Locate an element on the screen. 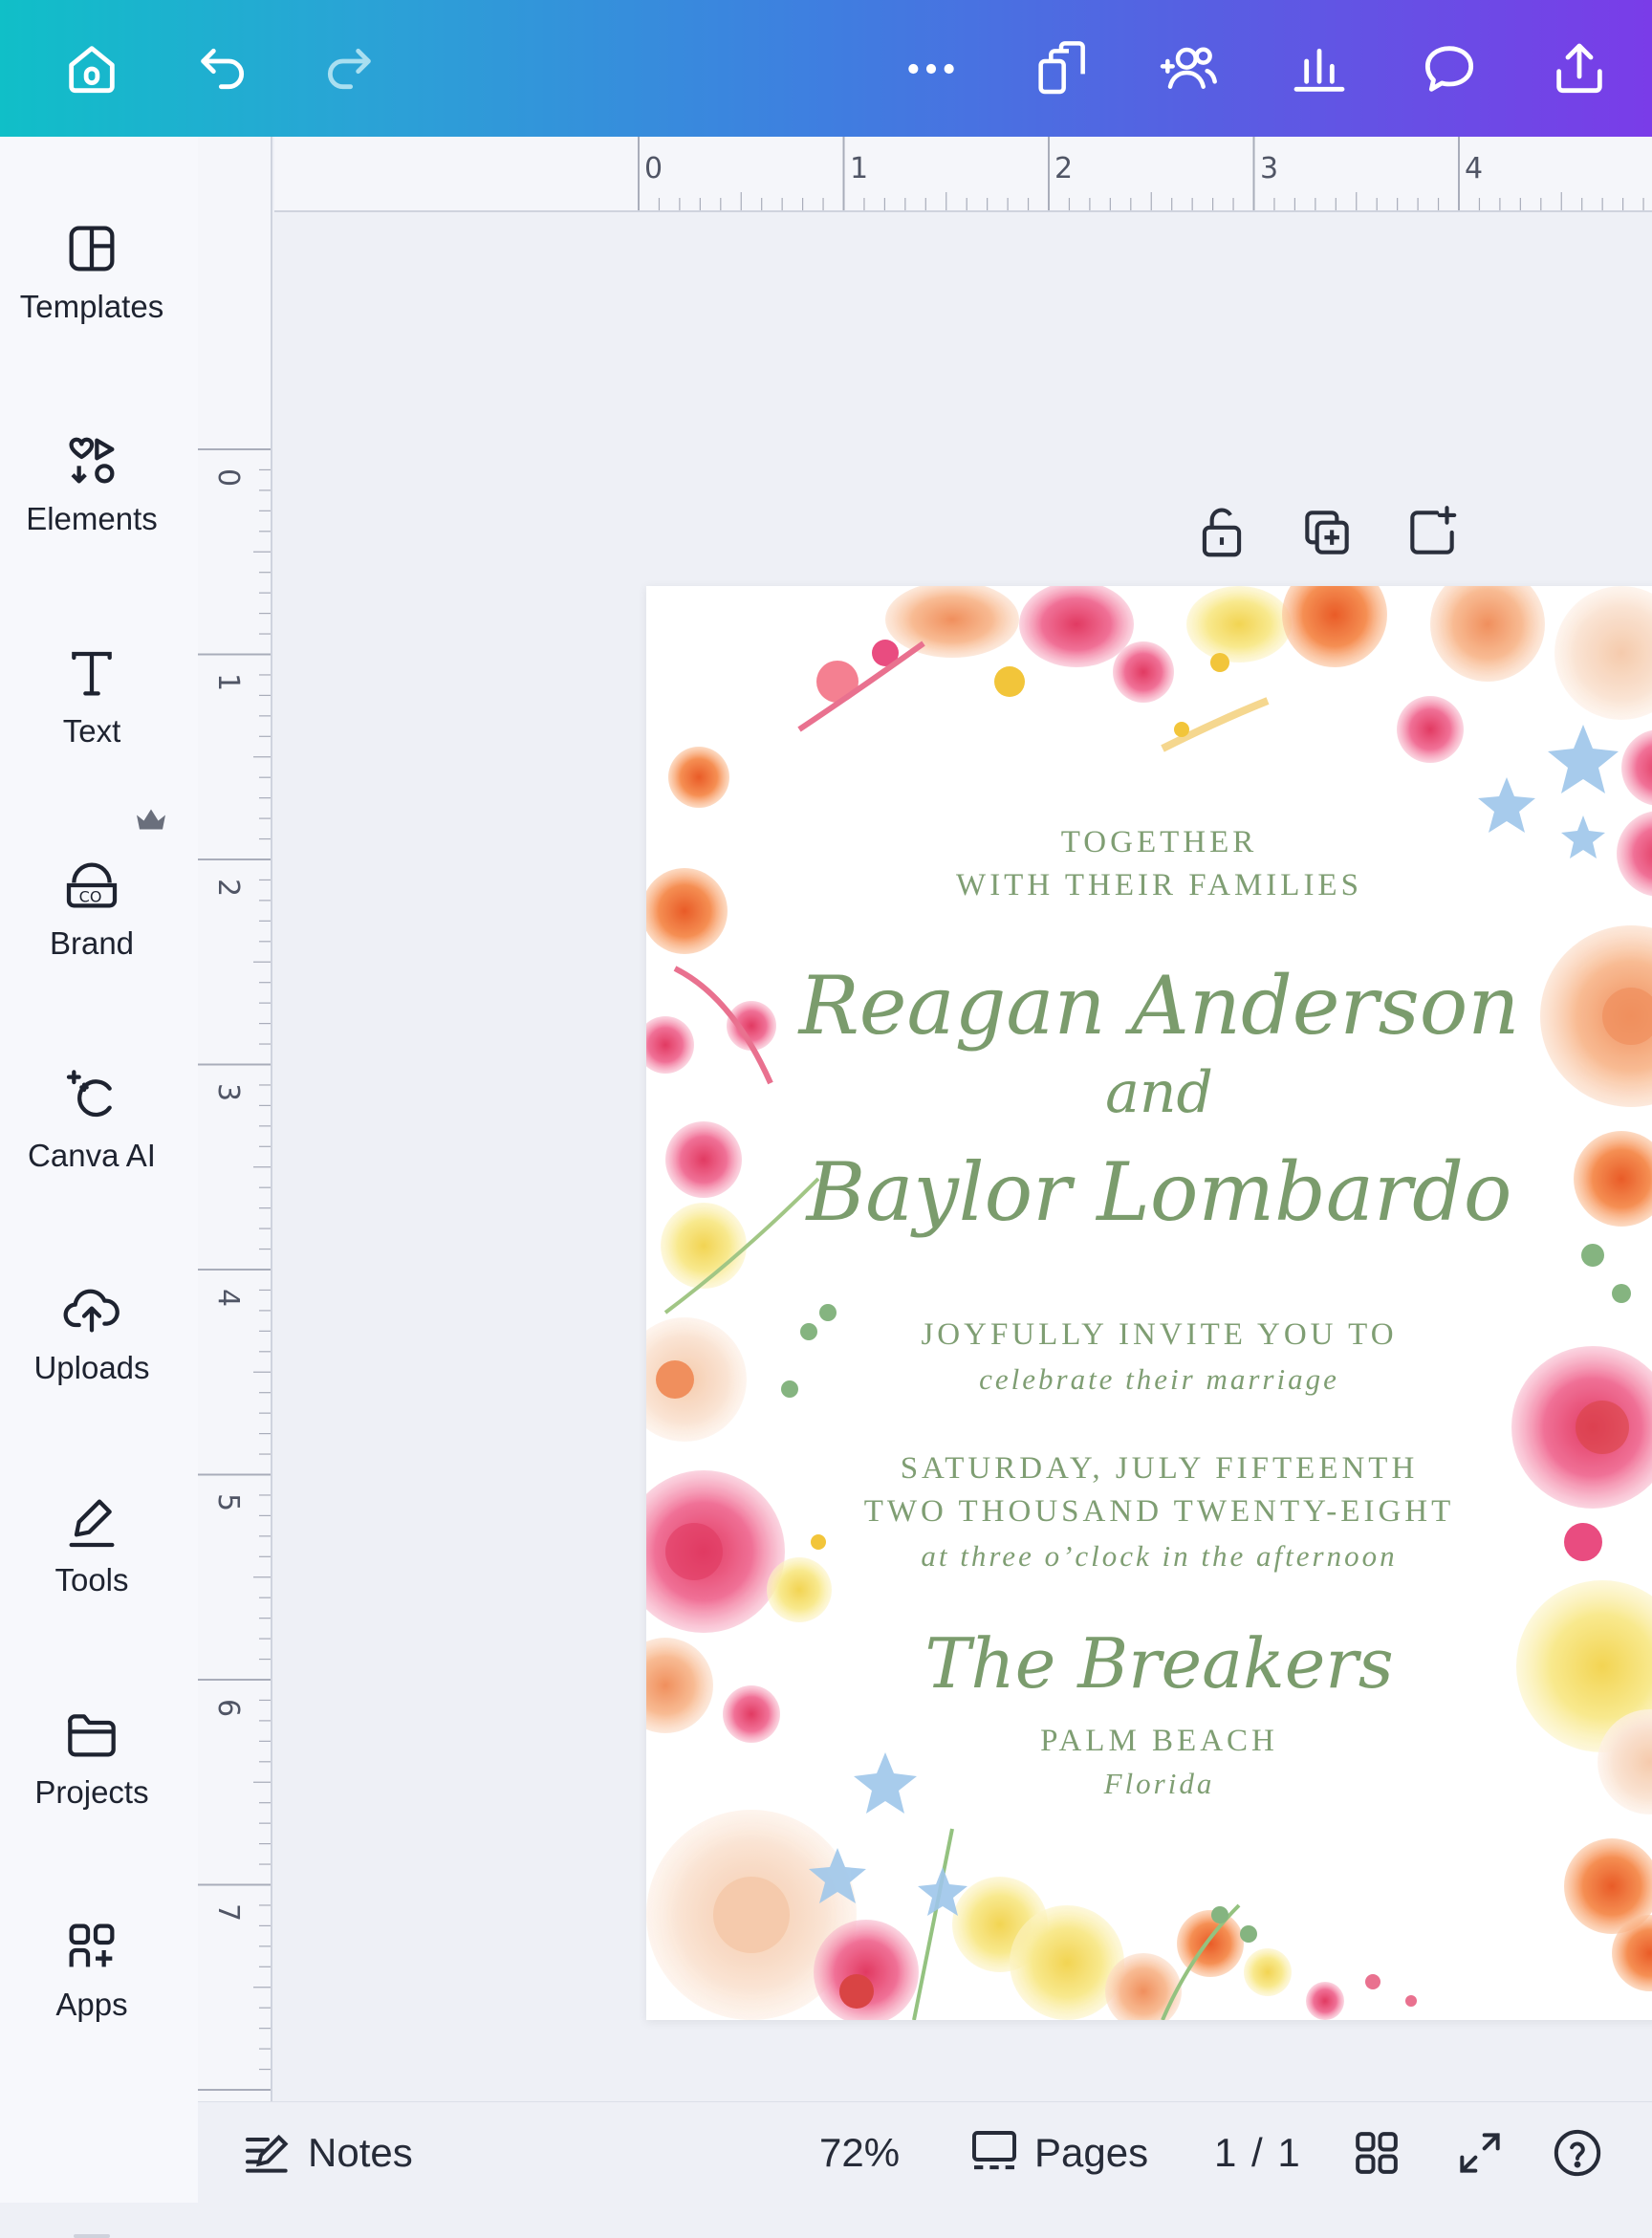 This screenshot has width=1652, height=2238. share-upload-button is located at coordinates (1579, 69).